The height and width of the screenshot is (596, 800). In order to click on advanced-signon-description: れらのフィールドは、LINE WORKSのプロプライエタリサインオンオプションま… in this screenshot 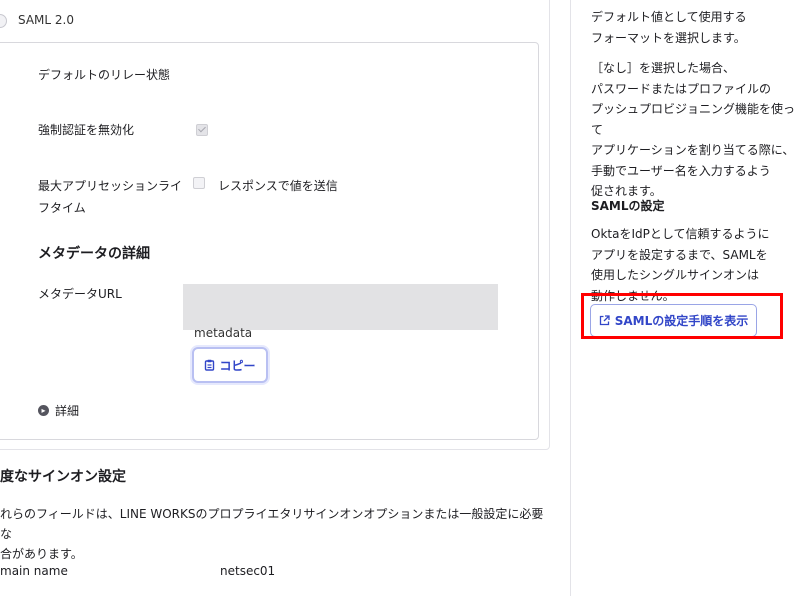, I will do `click(277, 534)`.